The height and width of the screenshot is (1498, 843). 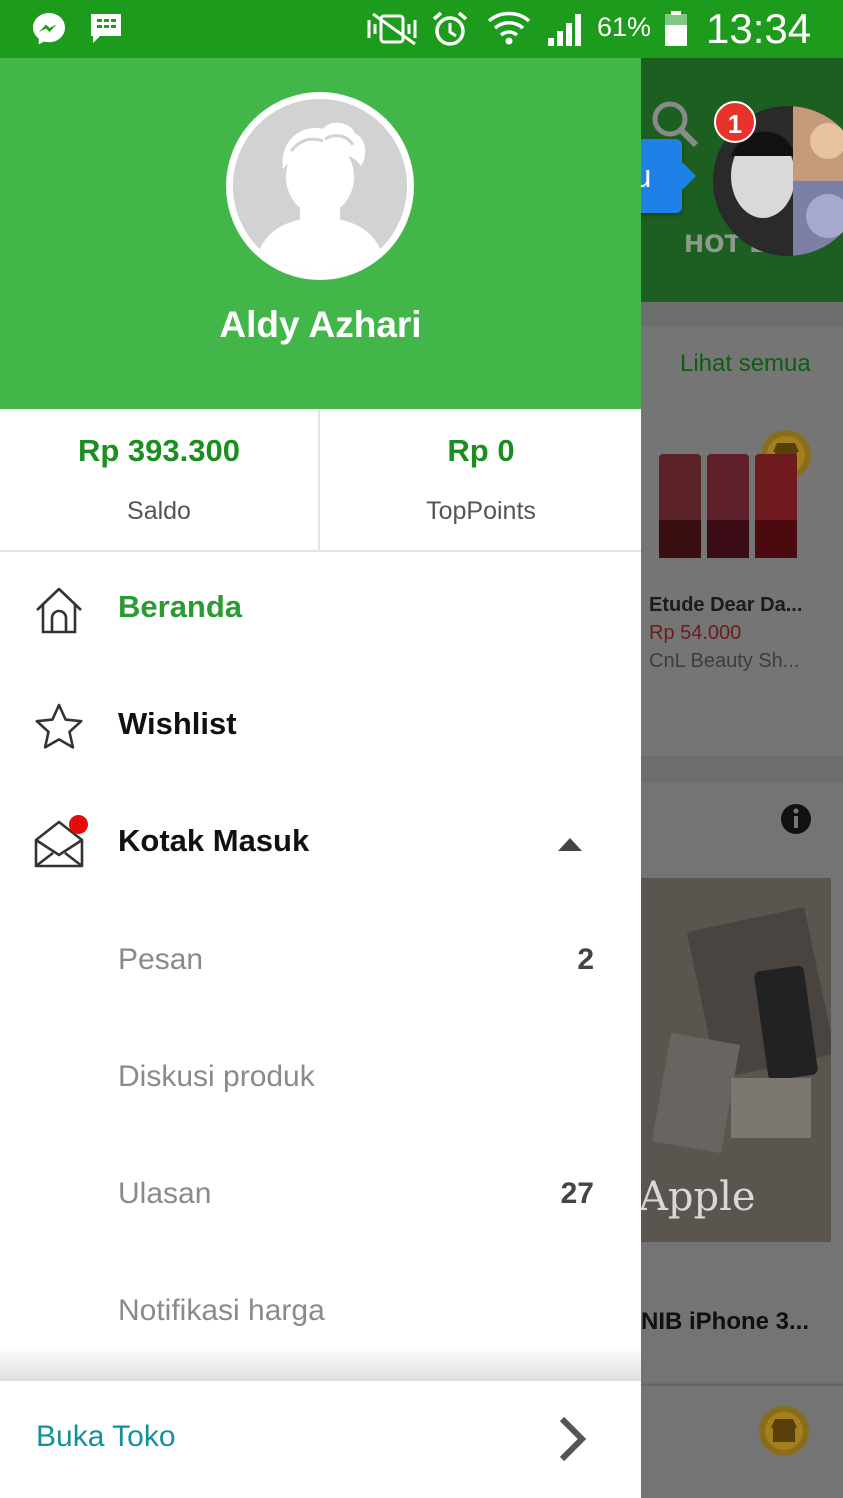 What do you see at coordinates (745, 364) in the screenshot?
I see `see-all-link: Lihat semua` at bounding box center [745, 364].